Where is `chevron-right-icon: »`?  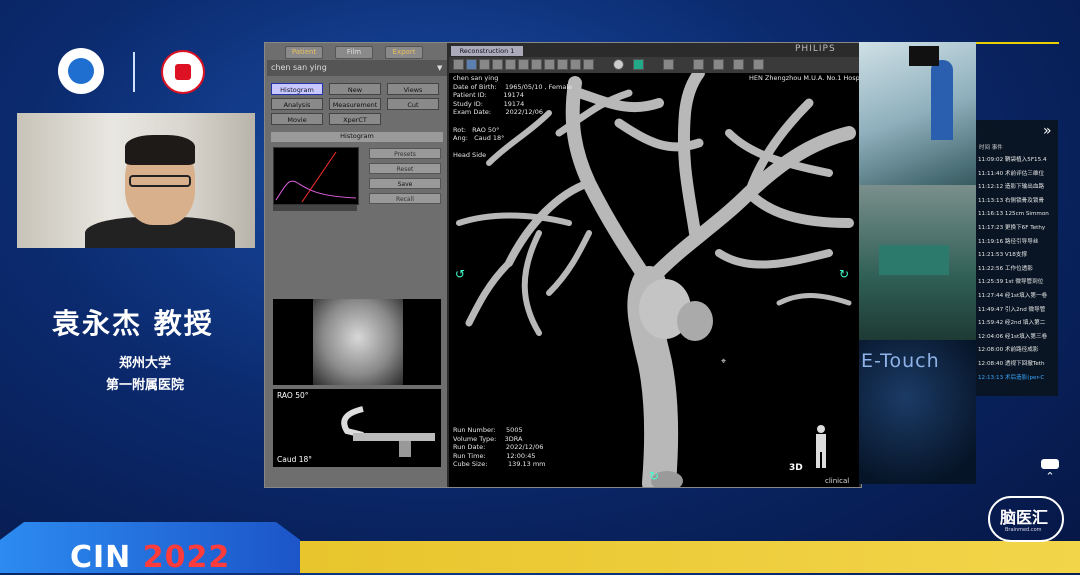
chevron-right-icon: » is located at coordinates (1047, 131).